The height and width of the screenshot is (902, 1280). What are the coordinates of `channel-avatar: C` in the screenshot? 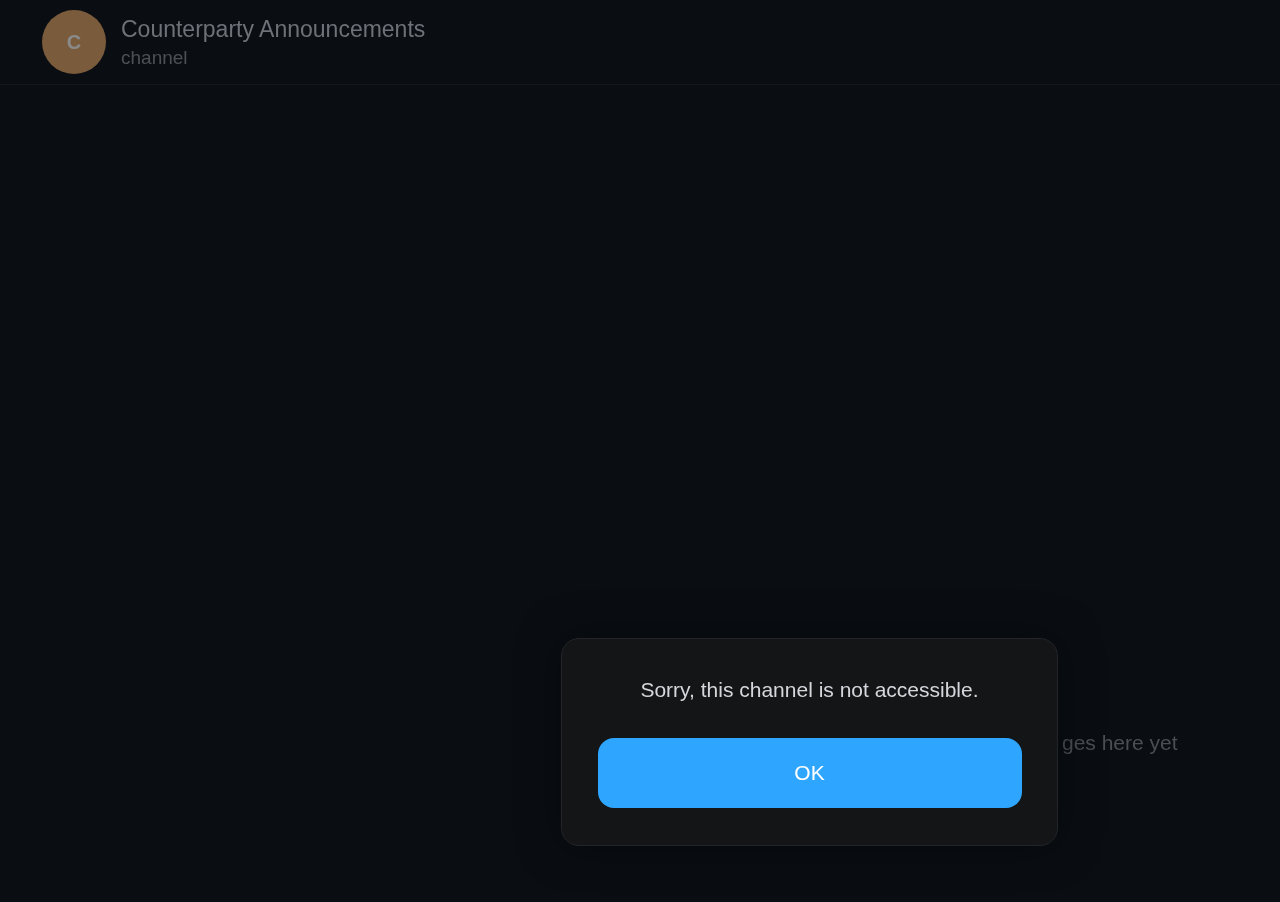 It's located at (74, 42).